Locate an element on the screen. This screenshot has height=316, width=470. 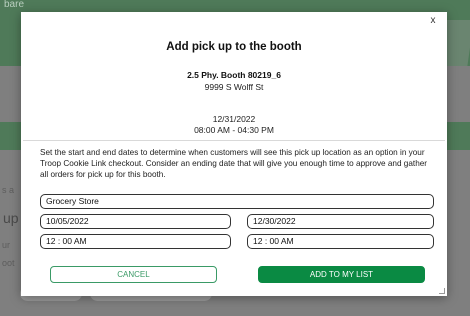
location-name-input: Grocery Store is located at coordinates (237, 201).